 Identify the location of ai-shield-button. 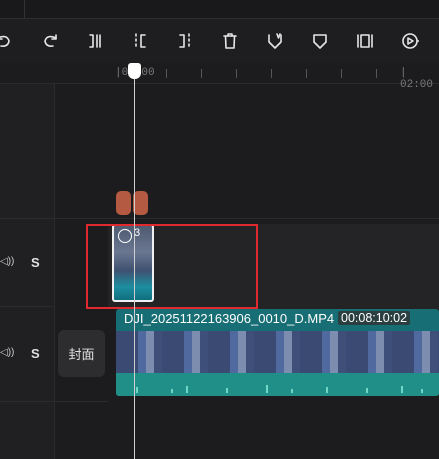
(275, 41).